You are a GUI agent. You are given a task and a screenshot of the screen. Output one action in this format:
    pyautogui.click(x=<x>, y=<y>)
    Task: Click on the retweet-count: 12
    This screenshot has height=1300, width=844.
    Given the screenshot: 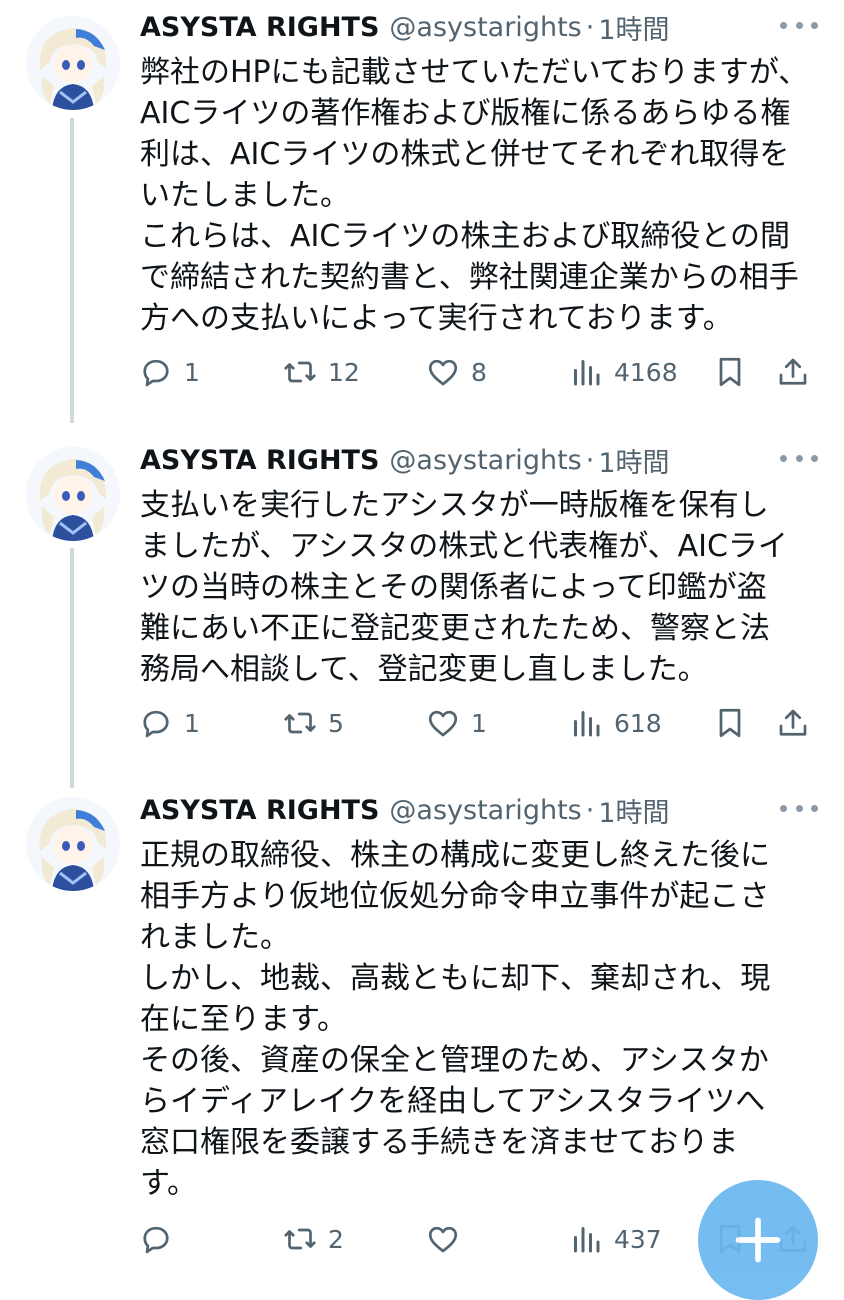 What is the action you would take?
    pyautogui.click(x=344, y=372)
    